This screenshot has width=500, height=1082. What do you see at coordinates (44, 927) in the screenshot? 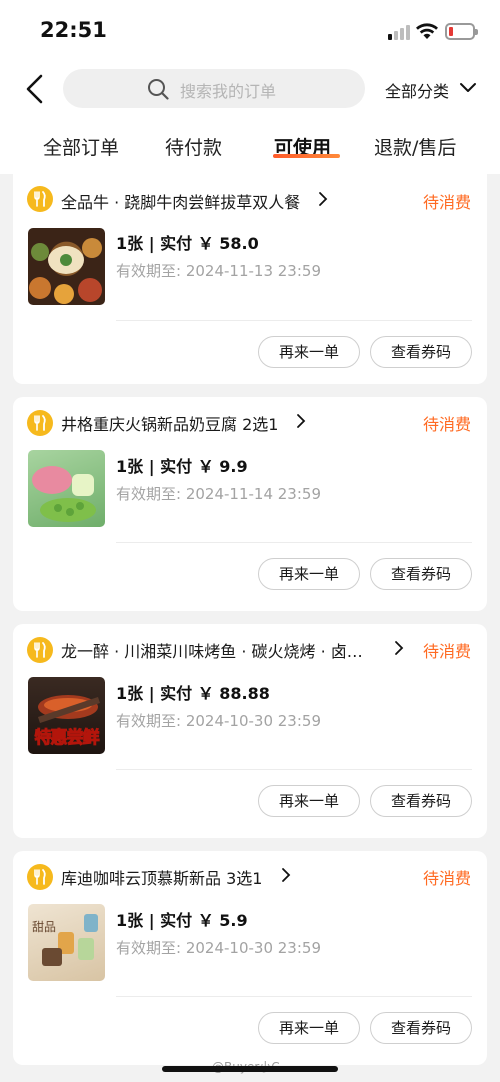
I see `thumbnail-caption: 甜品` at bounding box center [44, 927].